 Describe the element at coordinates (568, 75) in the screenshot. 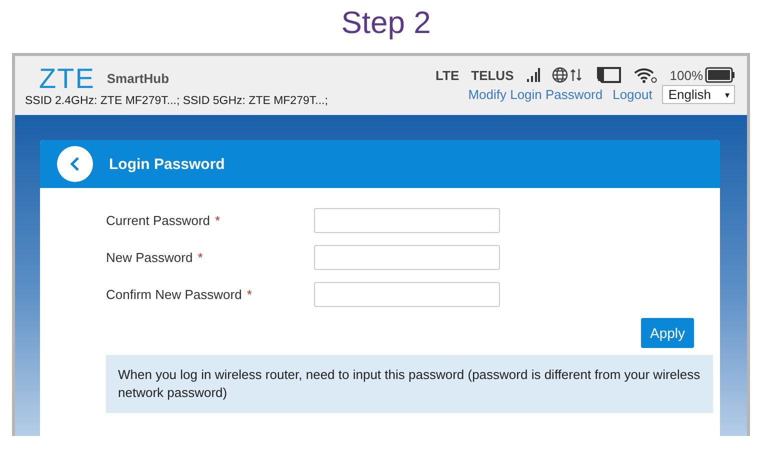

I see `globe-transfer-icon` at that location.